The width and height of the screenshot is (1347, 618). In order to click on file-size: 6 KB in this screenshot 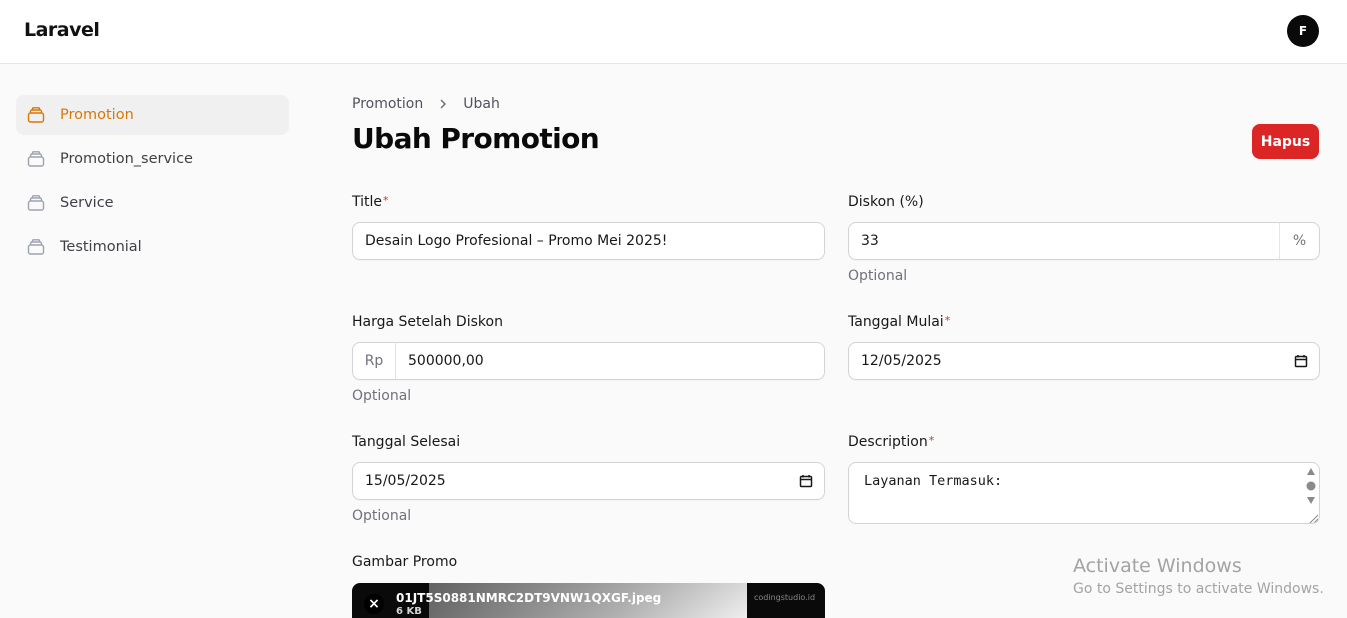, I will do `click(409, 611)`.